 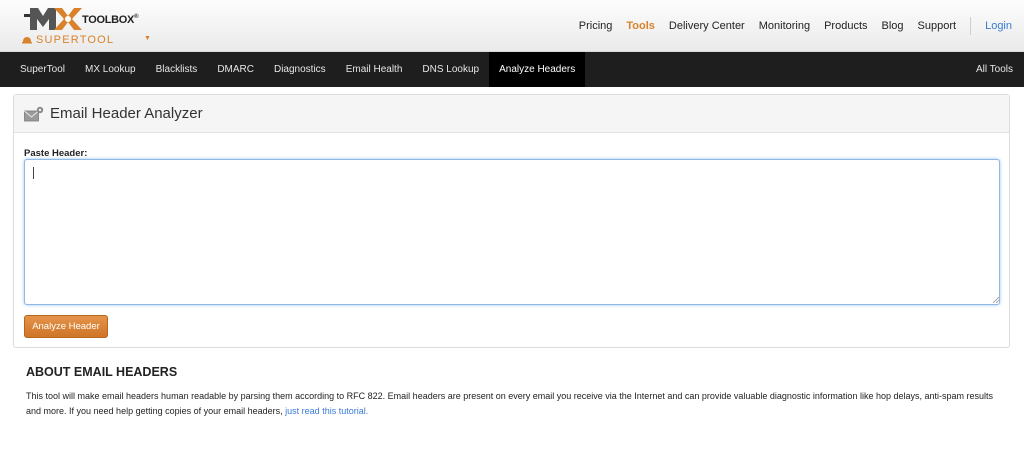 I want to click on login-link: Login, so click(x=998, y=26).